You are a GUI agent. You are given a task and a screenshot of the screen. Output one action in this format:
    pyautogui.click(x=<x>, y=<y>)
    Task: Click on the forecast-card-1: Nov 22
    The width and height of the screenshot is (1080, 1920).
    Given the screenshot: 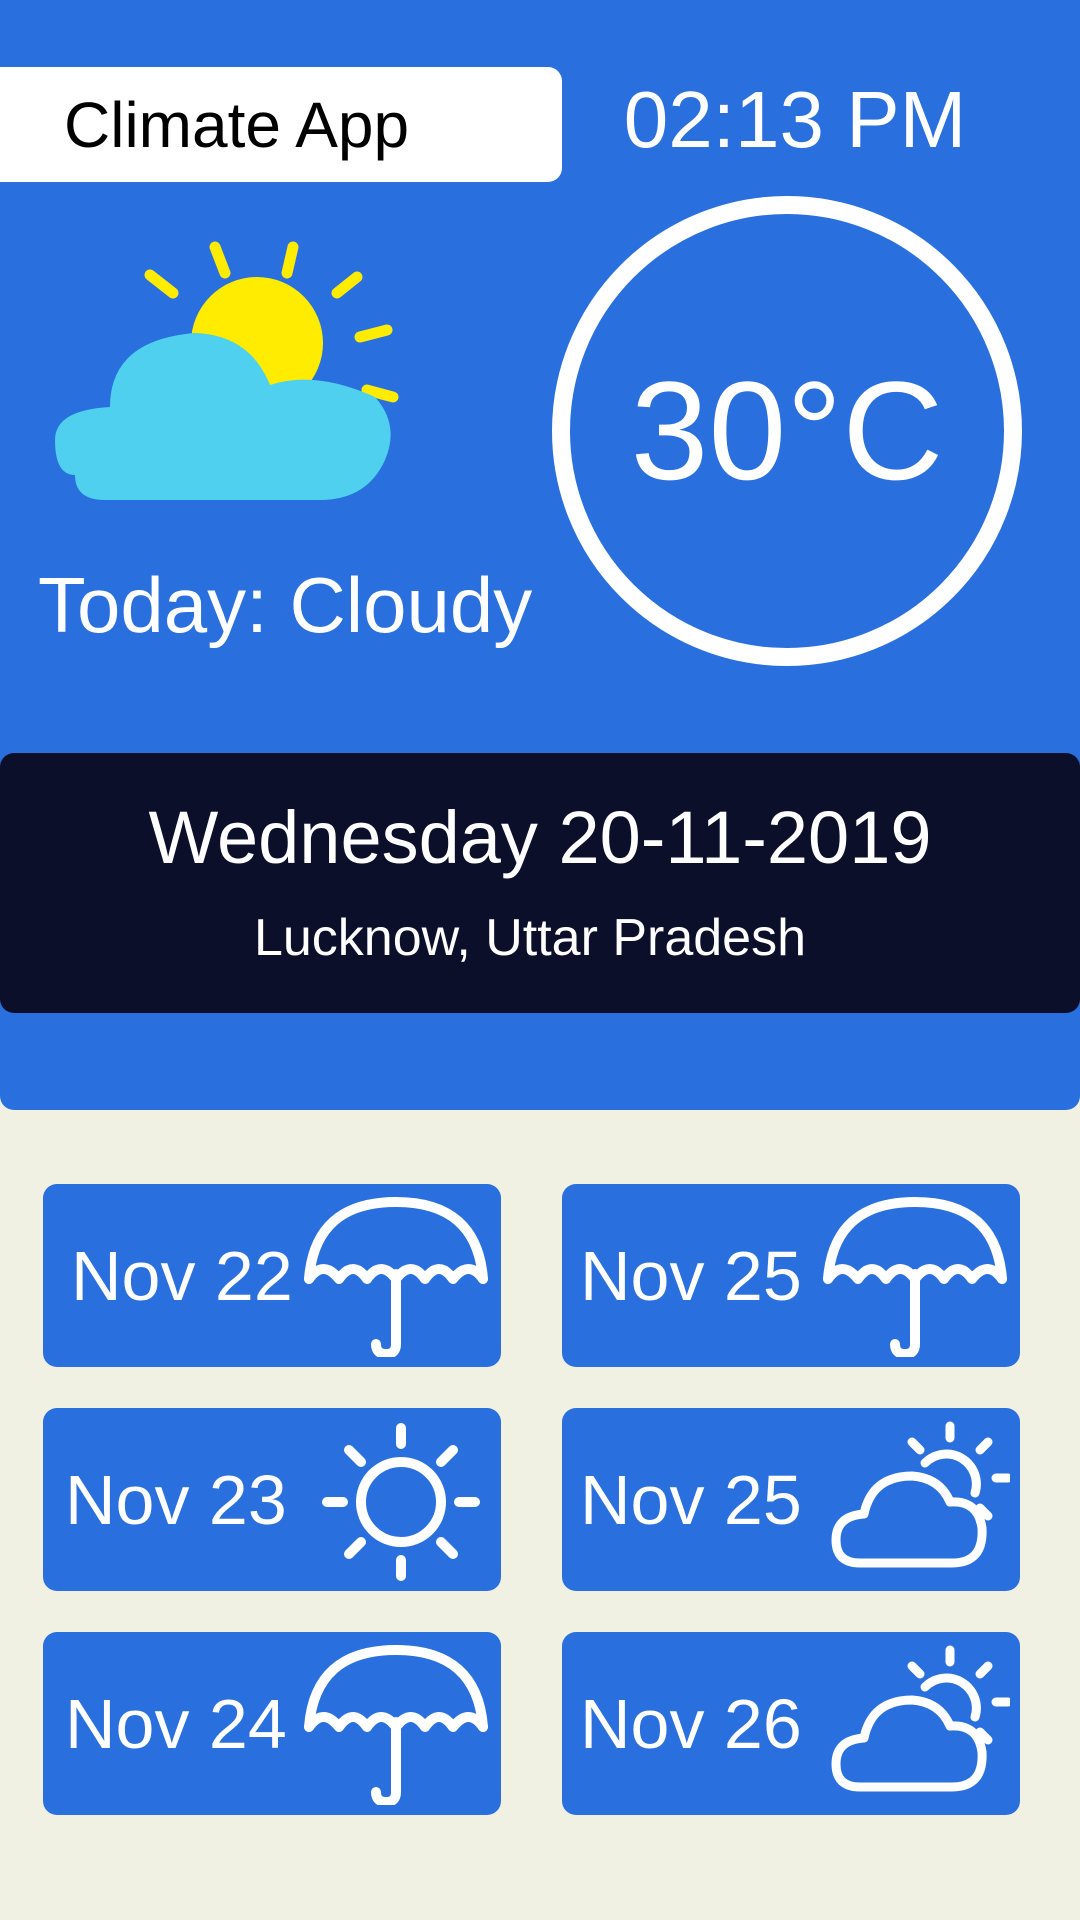 What is the action you would take?
    pyautogui.click(x=272, y=1275)
    